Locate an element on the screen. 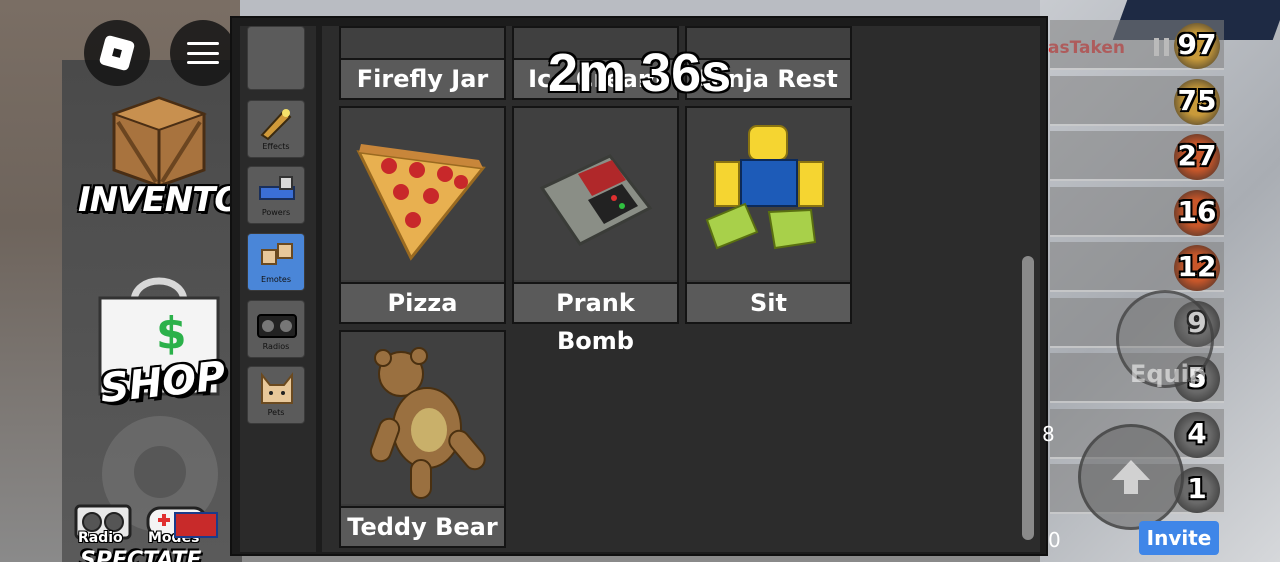  level-number: 75 is located at coordinates (1197, 100).